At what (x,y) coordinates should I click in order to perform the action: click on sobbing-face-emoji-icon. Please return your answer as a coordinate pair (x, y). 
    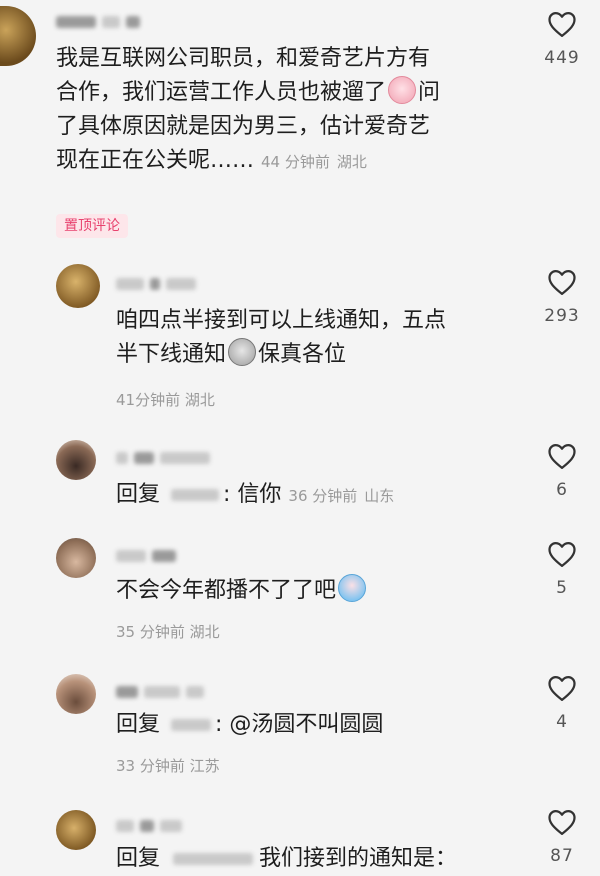
    Looking at the image, I should click on (352, 588).